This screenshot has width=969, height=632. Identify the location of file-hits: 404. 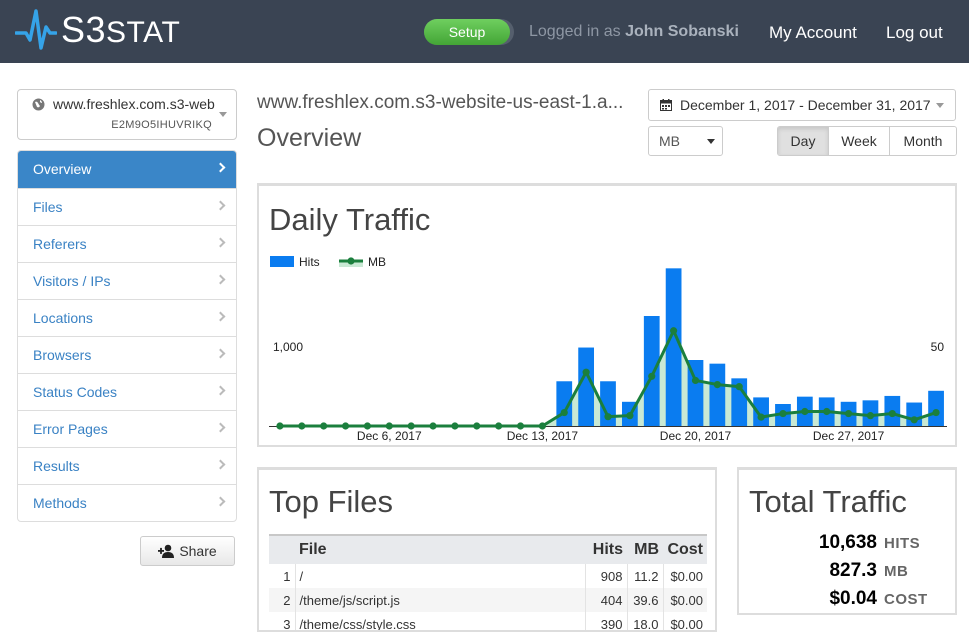
(605, 600).